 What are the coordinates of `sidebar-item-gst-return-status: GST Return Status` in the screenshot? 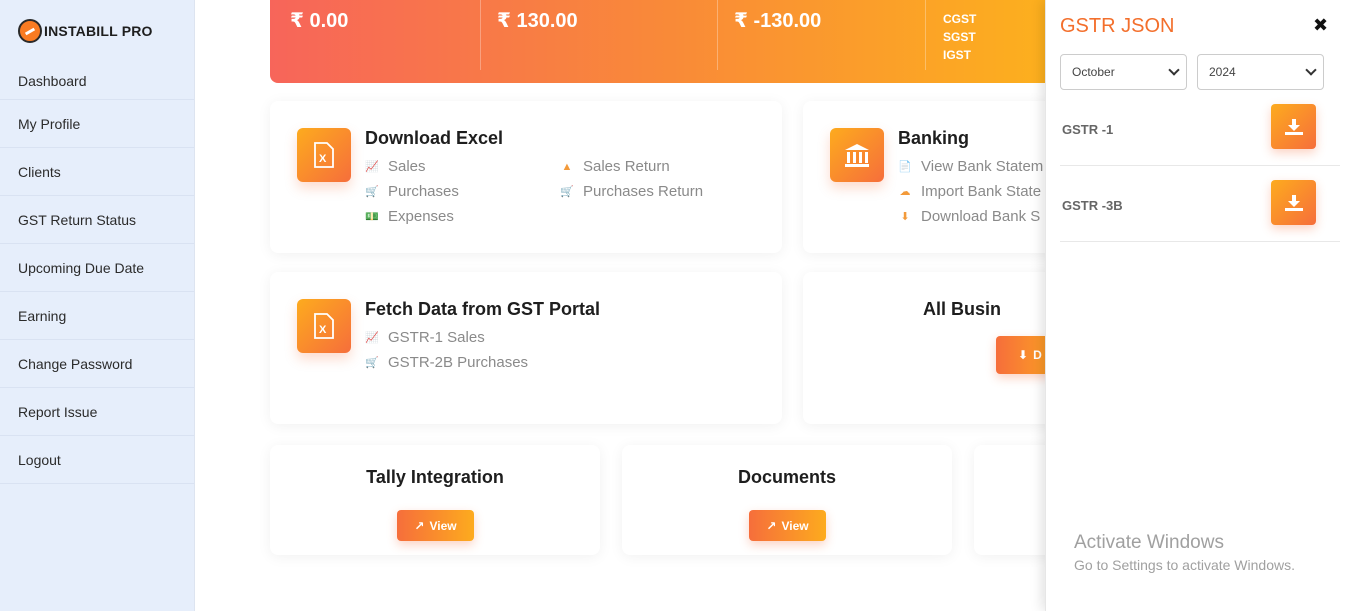 It's located at (97, 220).